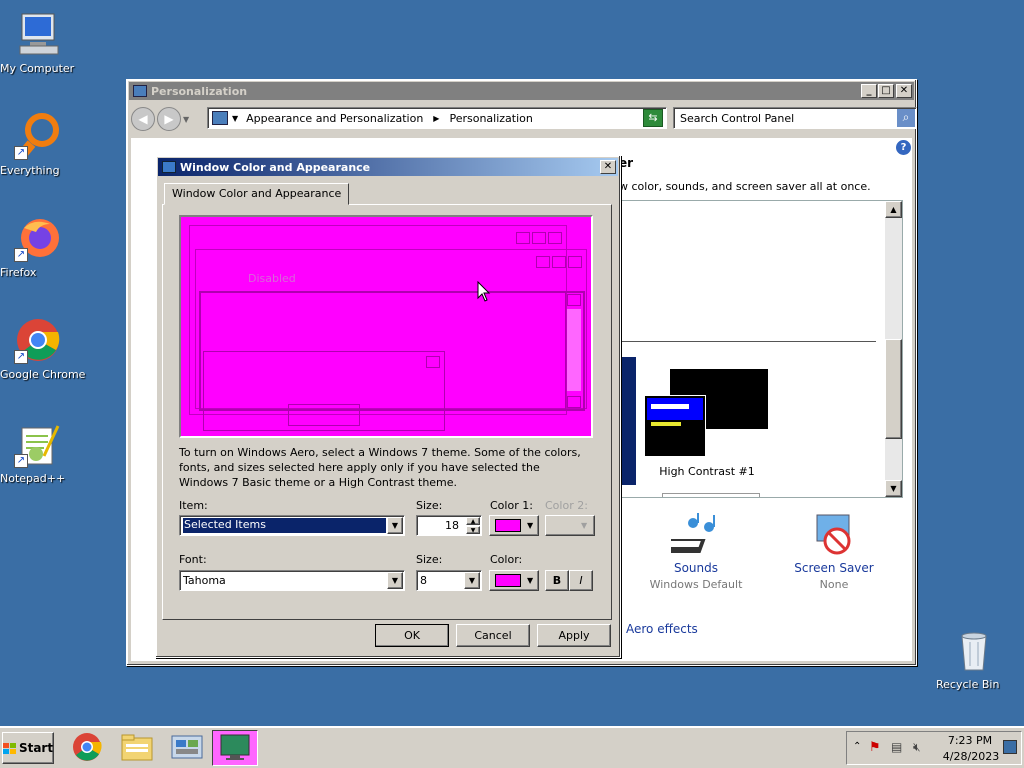 The height and width of the screenshot is (768, 1024). Describe the element at coordinates (473, 521) in the screenshot. I see `spin-up-button: ▲` at that location.